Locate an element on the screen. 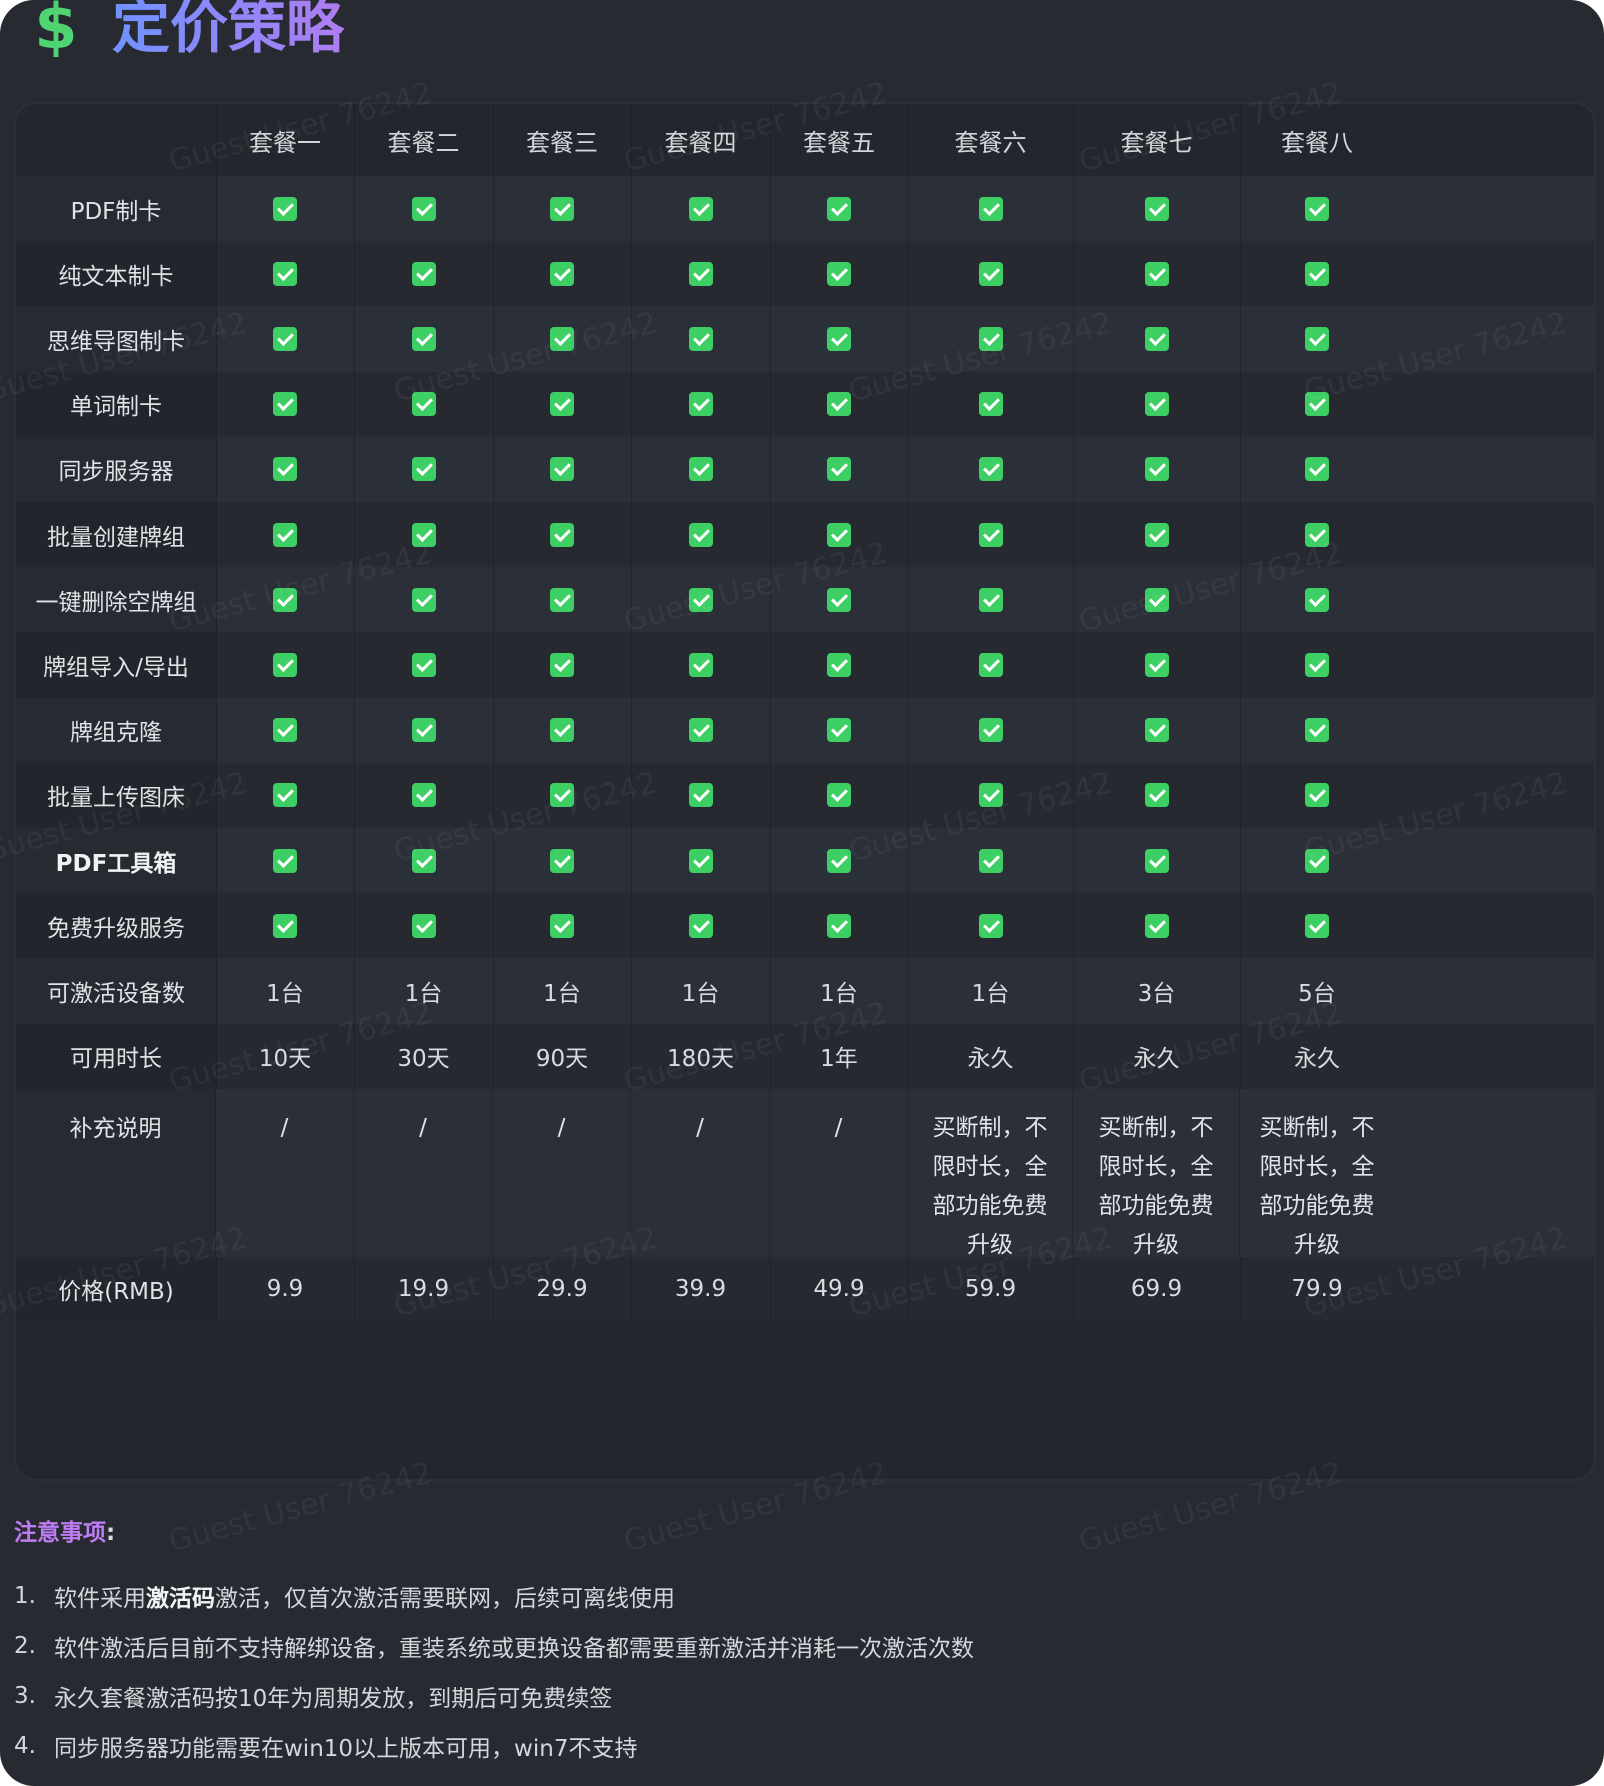 The width and height of the screenshot is (1604, 1786). devices-cell: 3台 is located at coordinates (1157, 991).